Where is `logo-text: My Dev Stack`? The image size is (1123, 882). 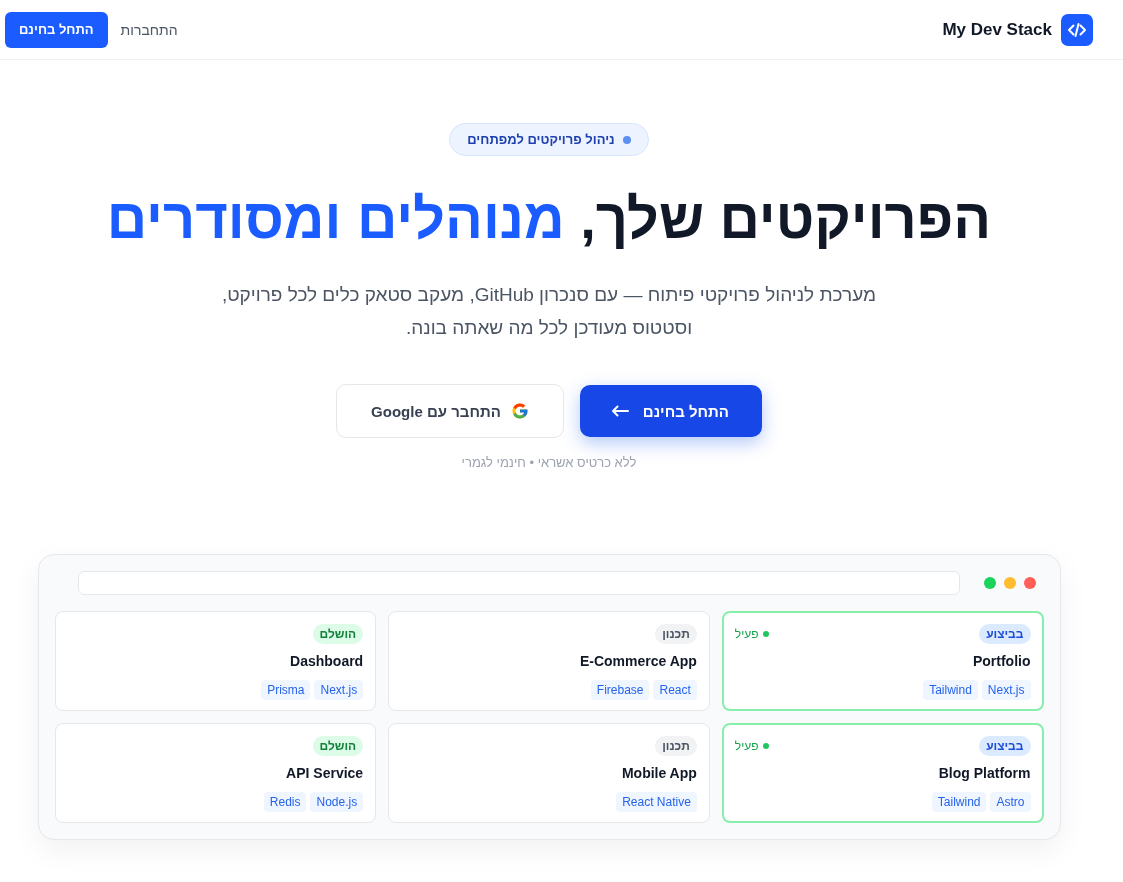
logo-text: My Dev Stack is located at coordinates (997, 29).